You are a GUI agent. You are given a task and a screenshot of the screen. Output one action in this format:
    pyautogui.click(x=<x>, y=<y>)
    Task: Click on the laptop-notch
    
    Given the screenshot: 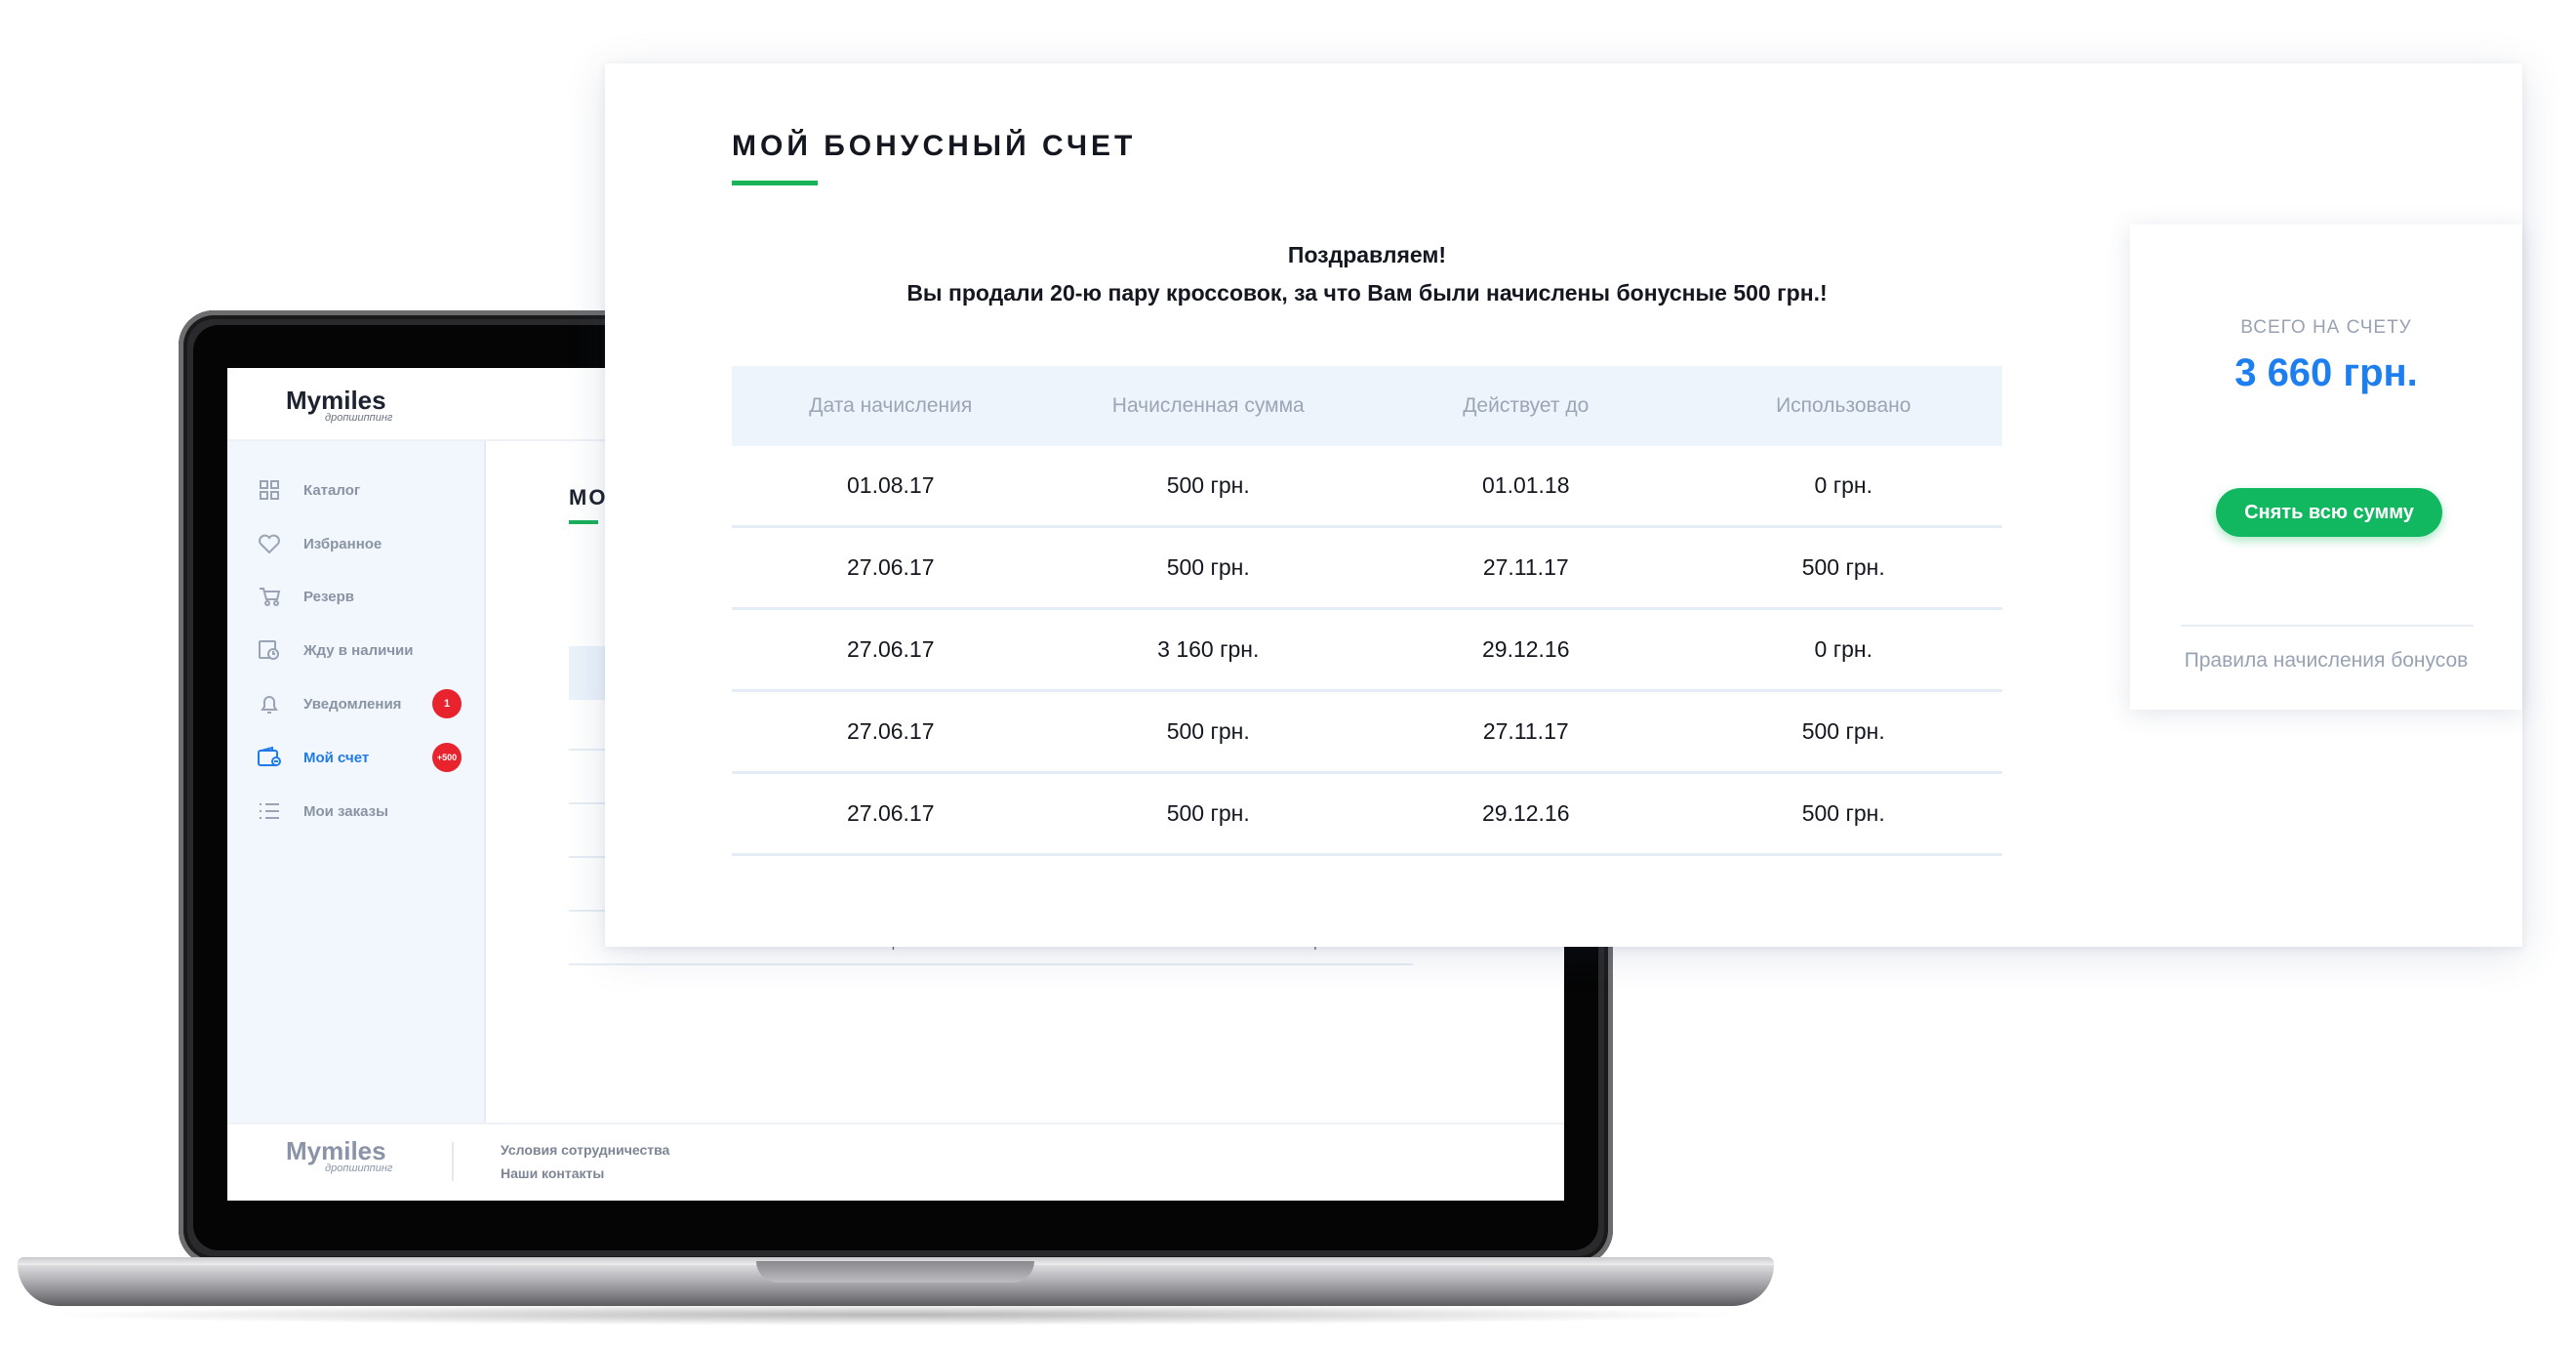 What is the action you would take?
    pyautogui.click(x=895, y=1272)
    